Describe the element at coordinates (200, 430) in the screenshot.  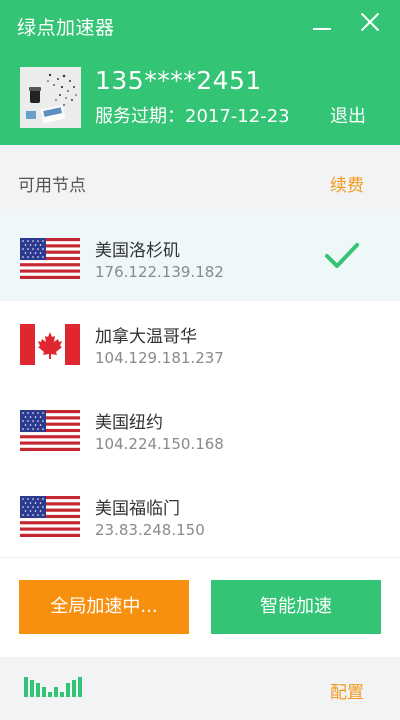
I see `node-item: 美国纽约 104.224.150.168` at that location.